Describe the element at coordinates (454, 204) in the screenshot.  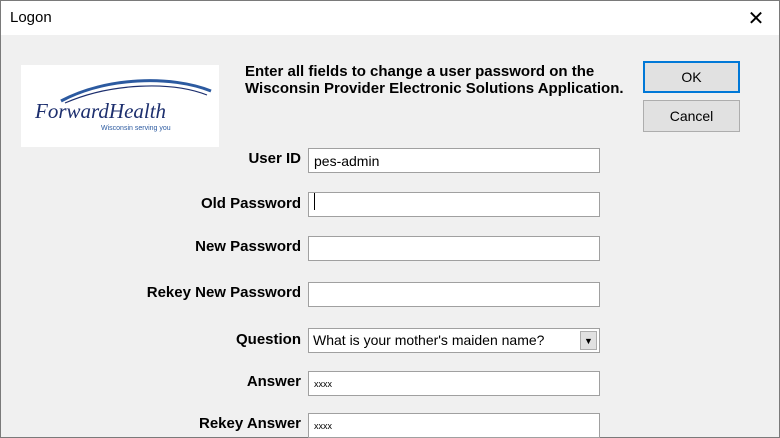
I see `old-password-field` at that location.